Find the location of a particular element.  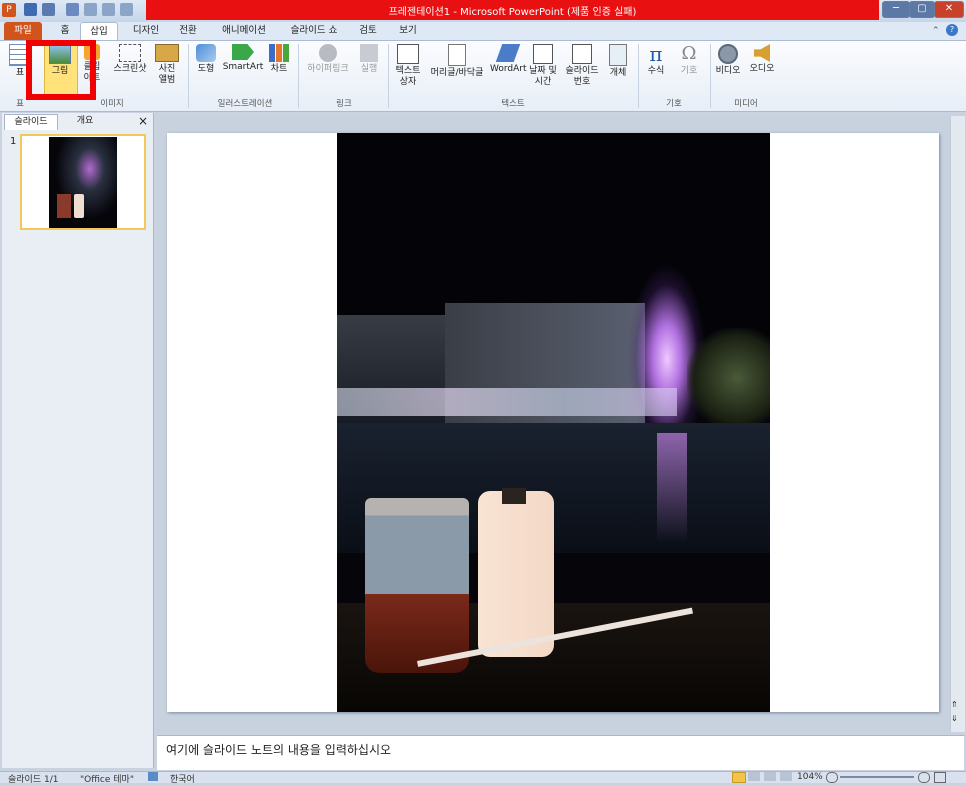

group-label-illustrations: 일러스트레이션 is located at coordinates (245, 104).